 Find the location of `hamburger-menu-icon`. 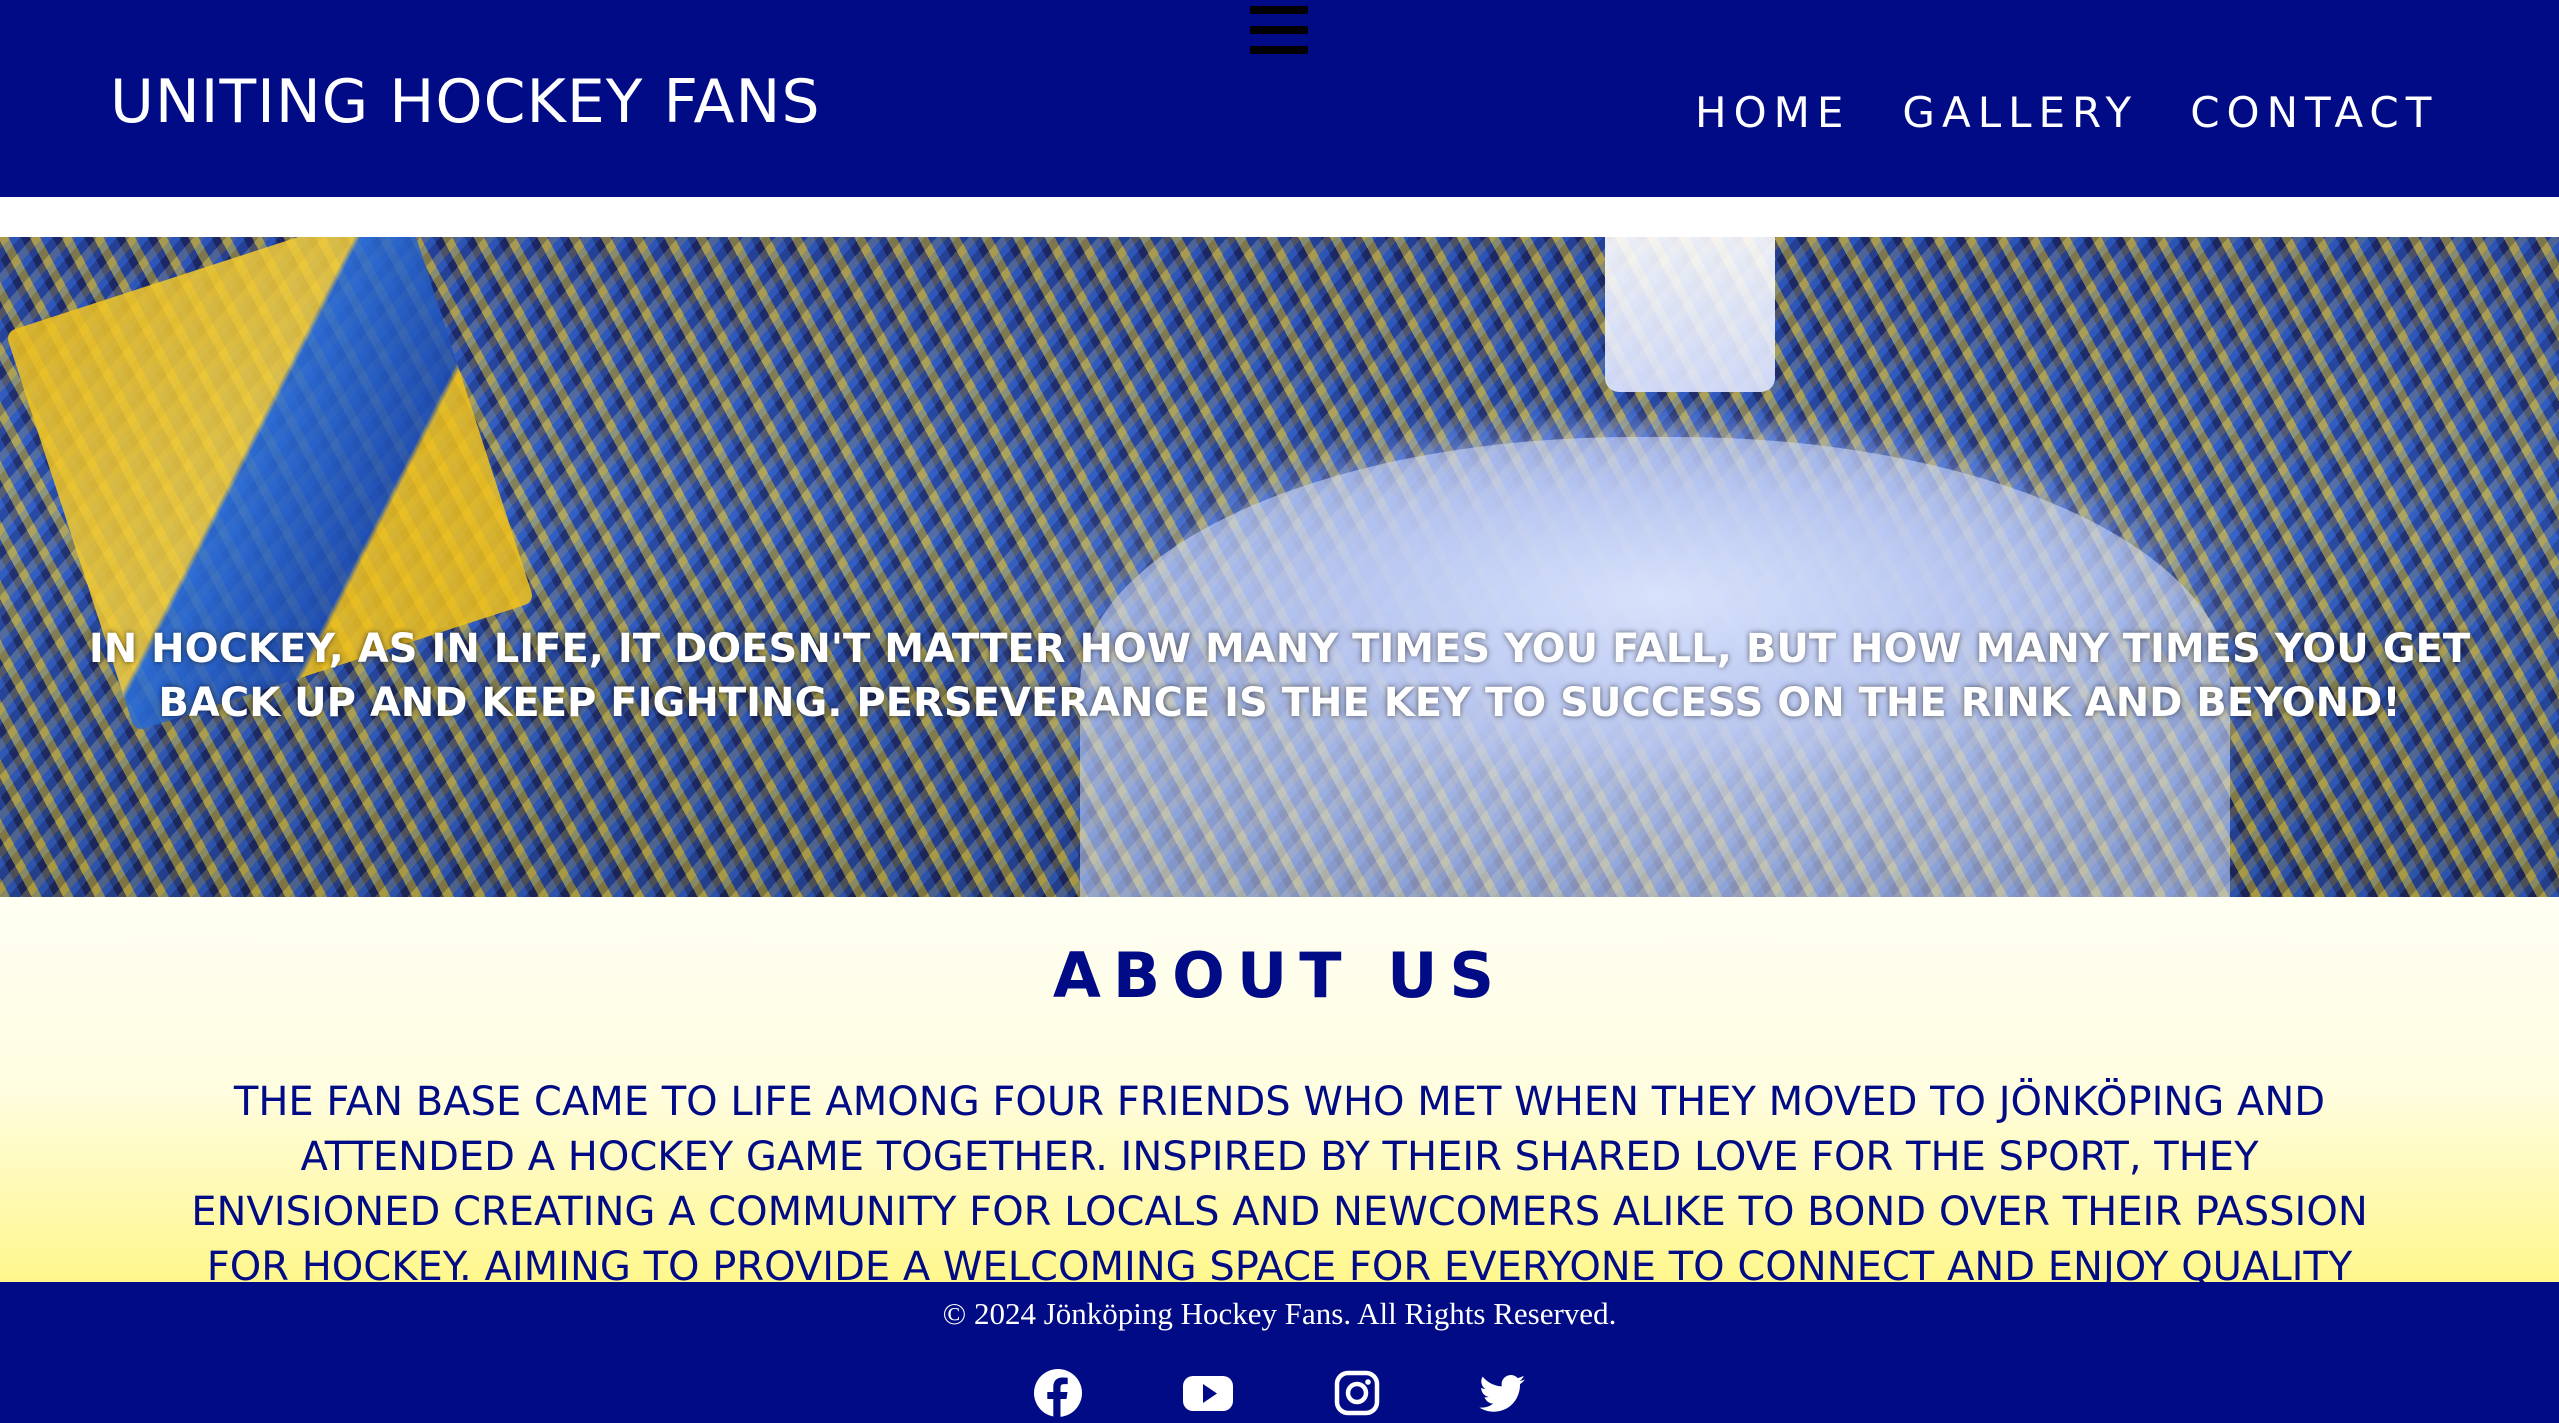

hamburger-menu-icon is located at coordinates (1279, 30).